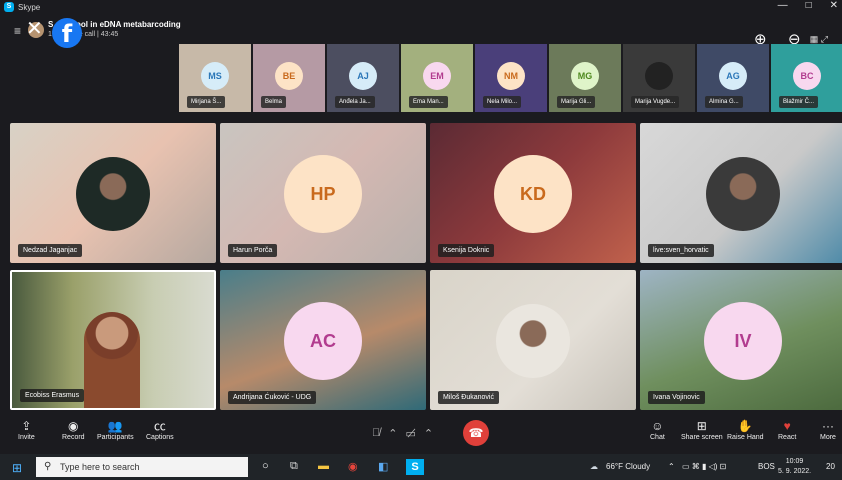 This screenshot has width=842, height=480. What do you see at coordinates (17, 468) in the screenshot?
I see `windows-start-icon: ⊞` at bounding box center [17, 468].